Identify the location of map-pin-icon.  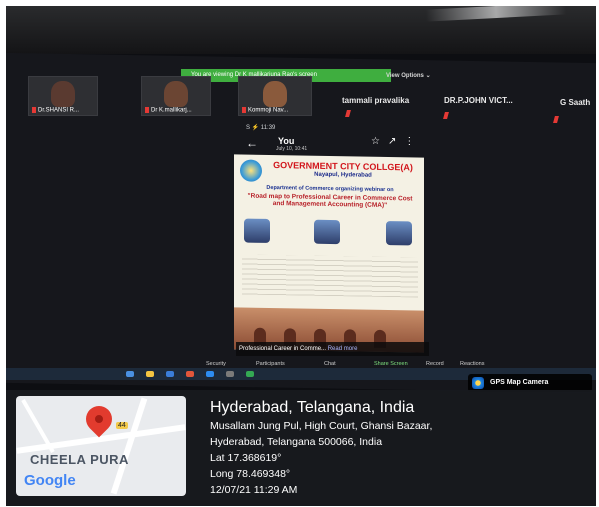
(99, 419).